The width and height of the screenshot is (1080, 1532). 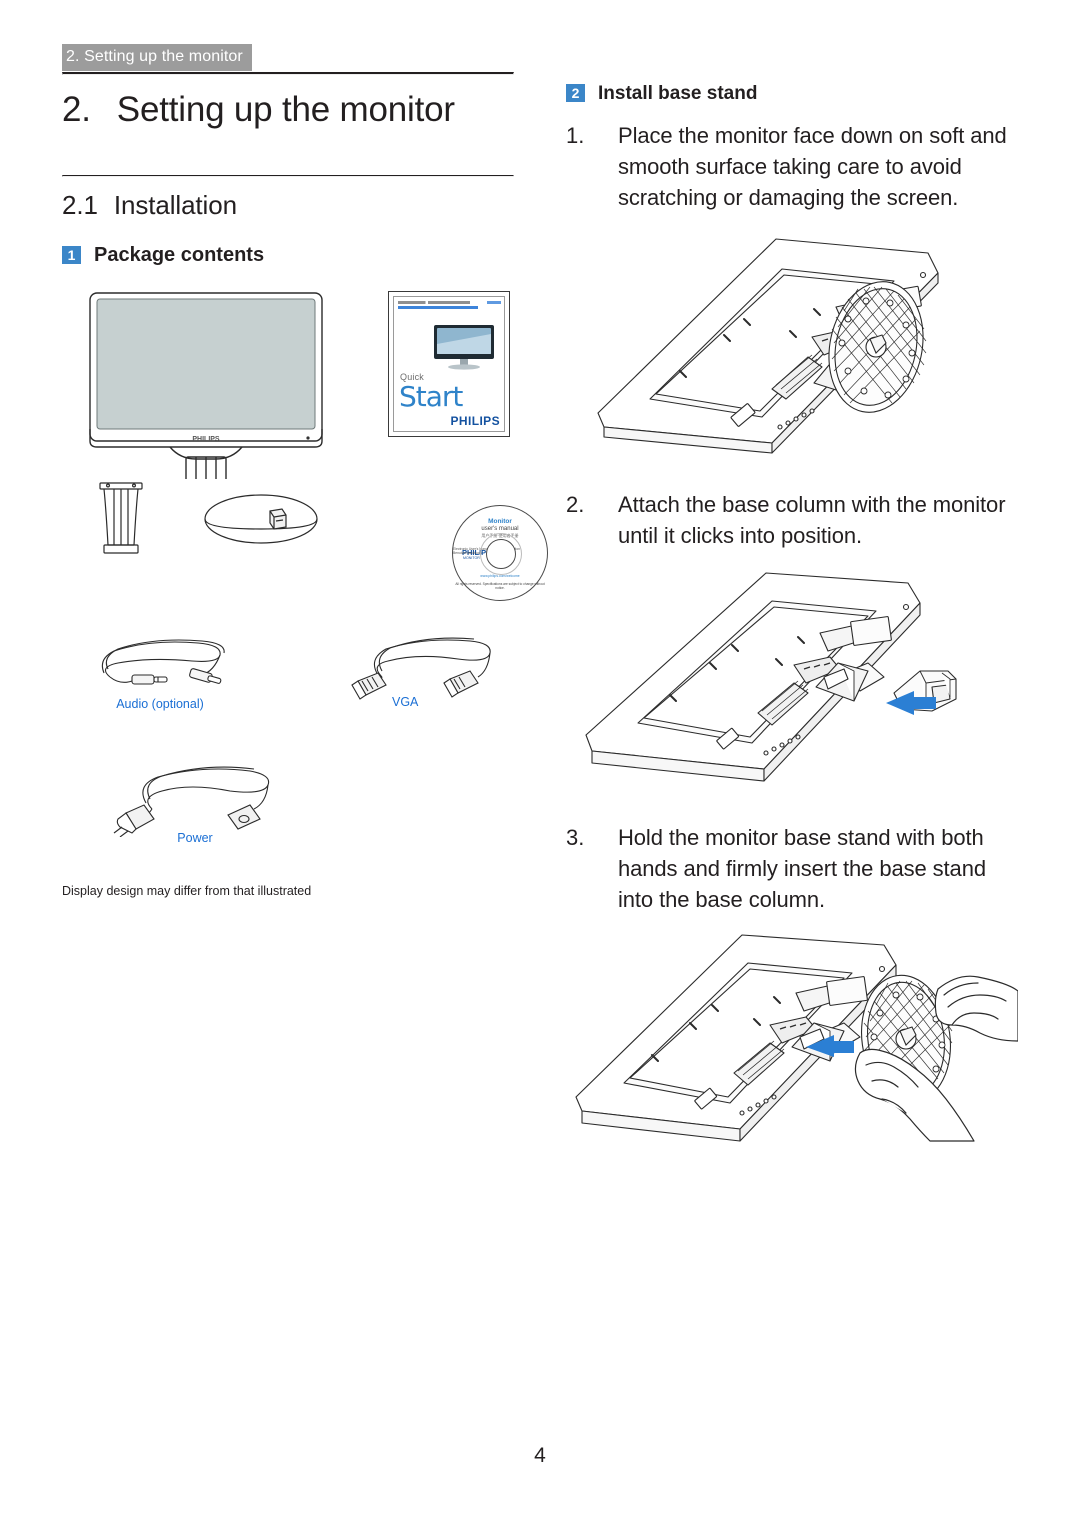 I want to click on chapter-rule-top, so click(x=288, y=73).